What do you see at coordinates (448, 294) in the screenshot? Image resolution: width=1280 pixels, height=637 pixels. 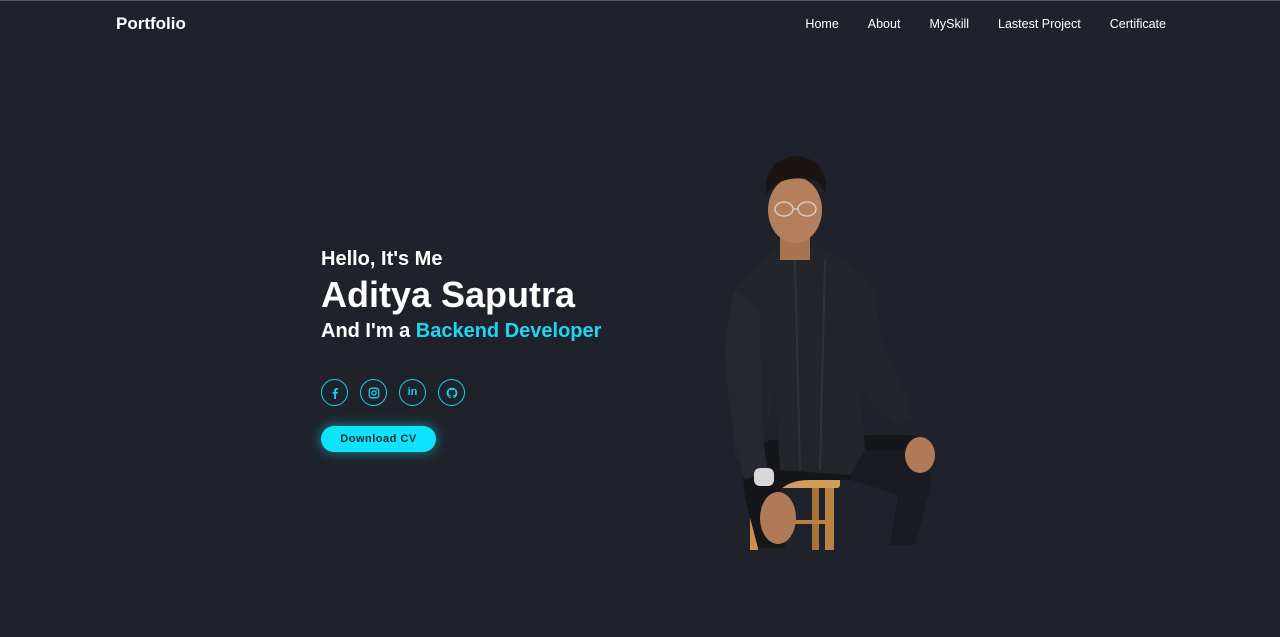 I see `hero-name: Aditya Saputra` at bounding box center [448, 294].